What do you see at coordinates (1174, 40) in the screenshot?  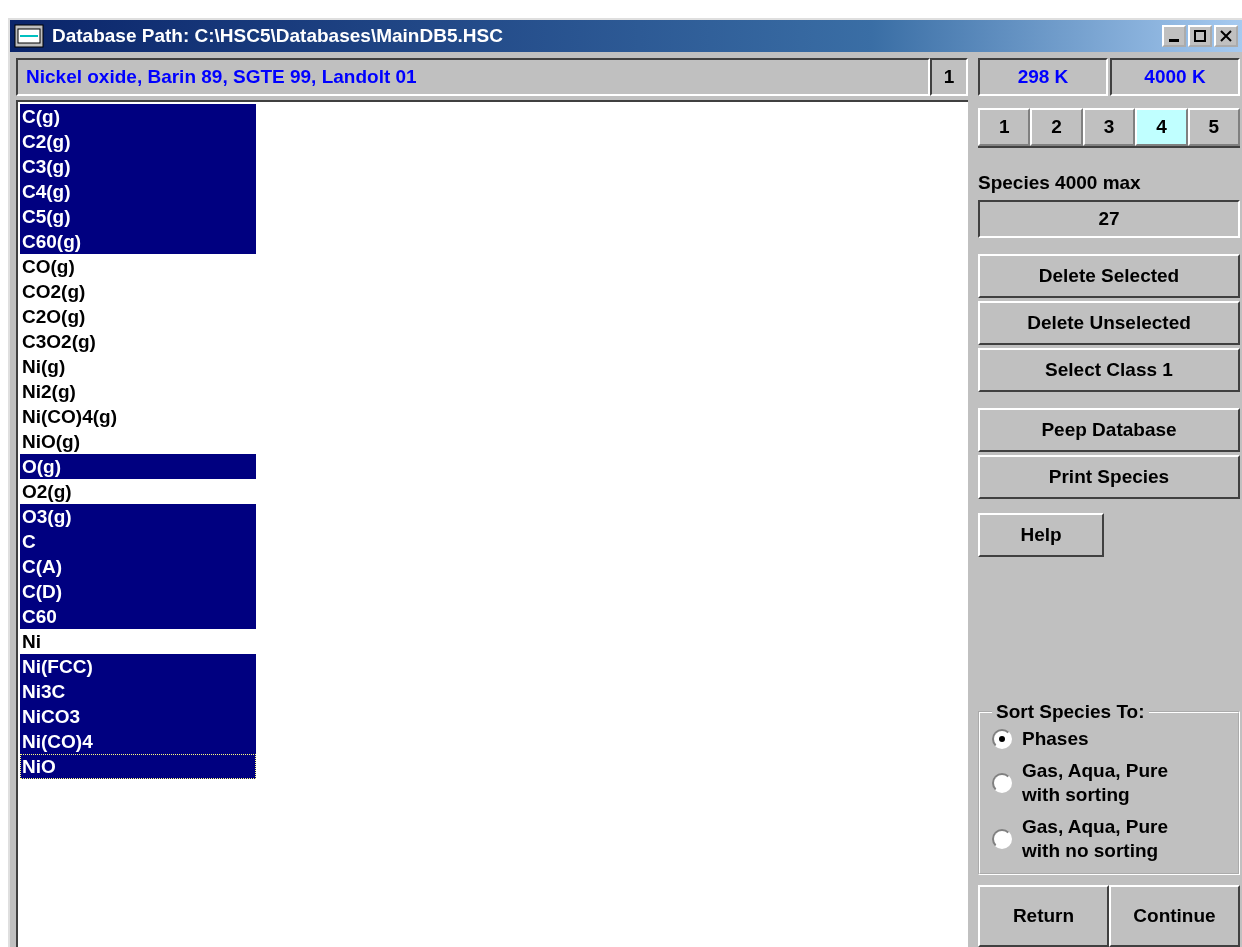 I see `minimize-icon` at bounding box center [1174, 40].